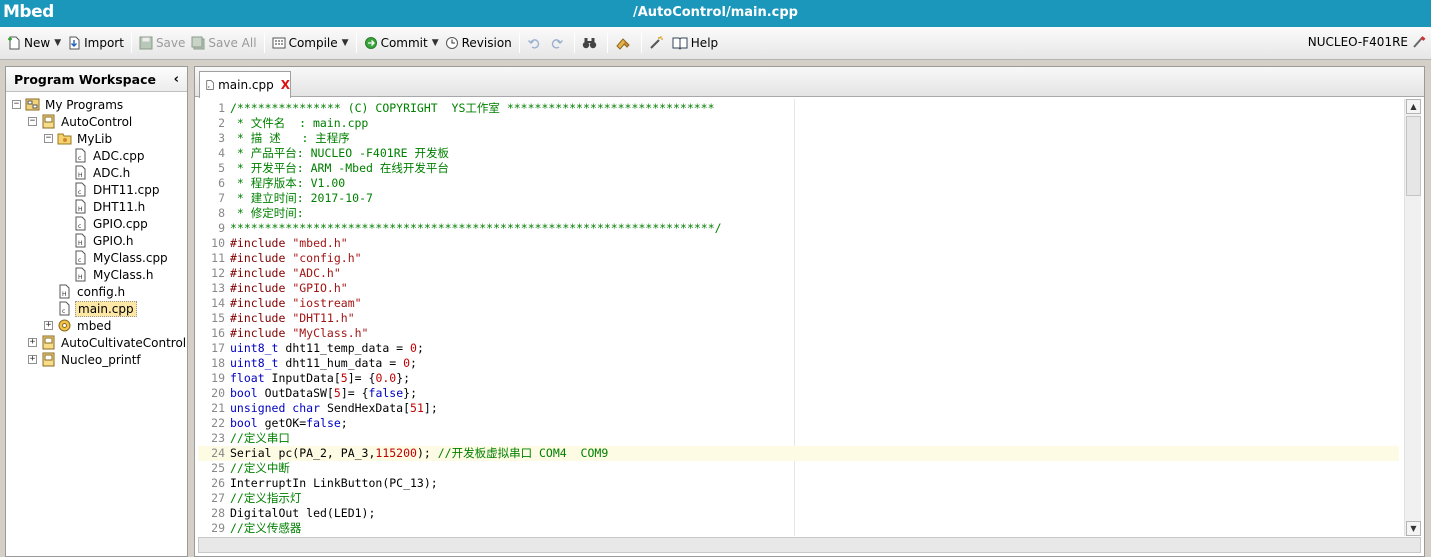 The width and height of the screenshot is (1431, 557). Describe the element at coordinates (535, 43) in the screenshot. I see `undo-button` at that location.